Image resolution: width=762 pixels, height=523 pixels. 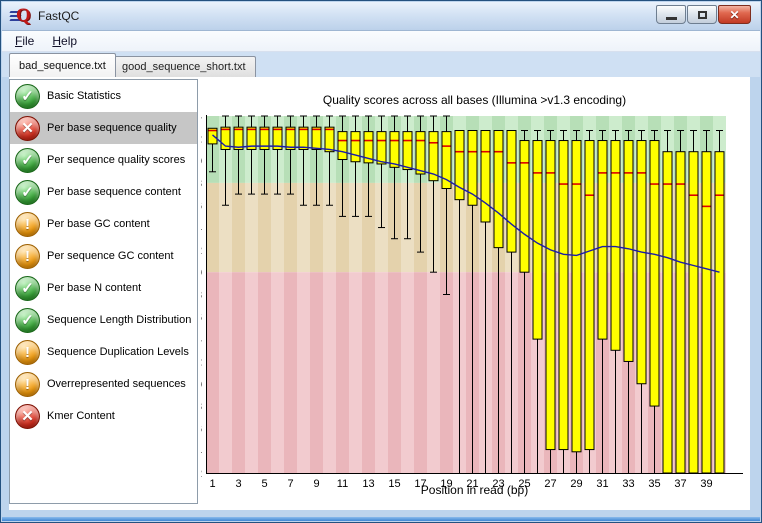 I want to click on sidebar-item-sequence-duplication-levels: ! Sequence Duplication Levels, so click(x=103, y=352).